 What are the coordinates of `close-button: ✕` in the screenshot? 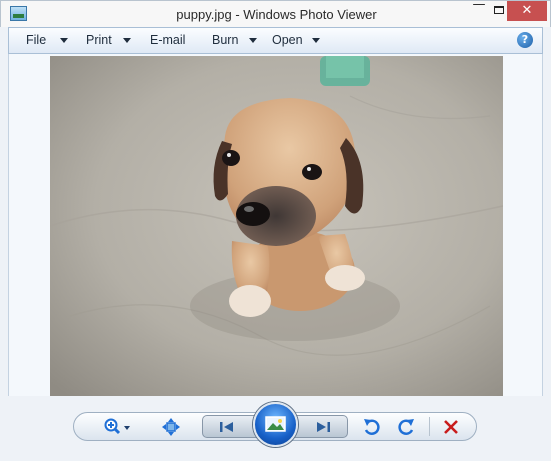 It's located at (527, 11).